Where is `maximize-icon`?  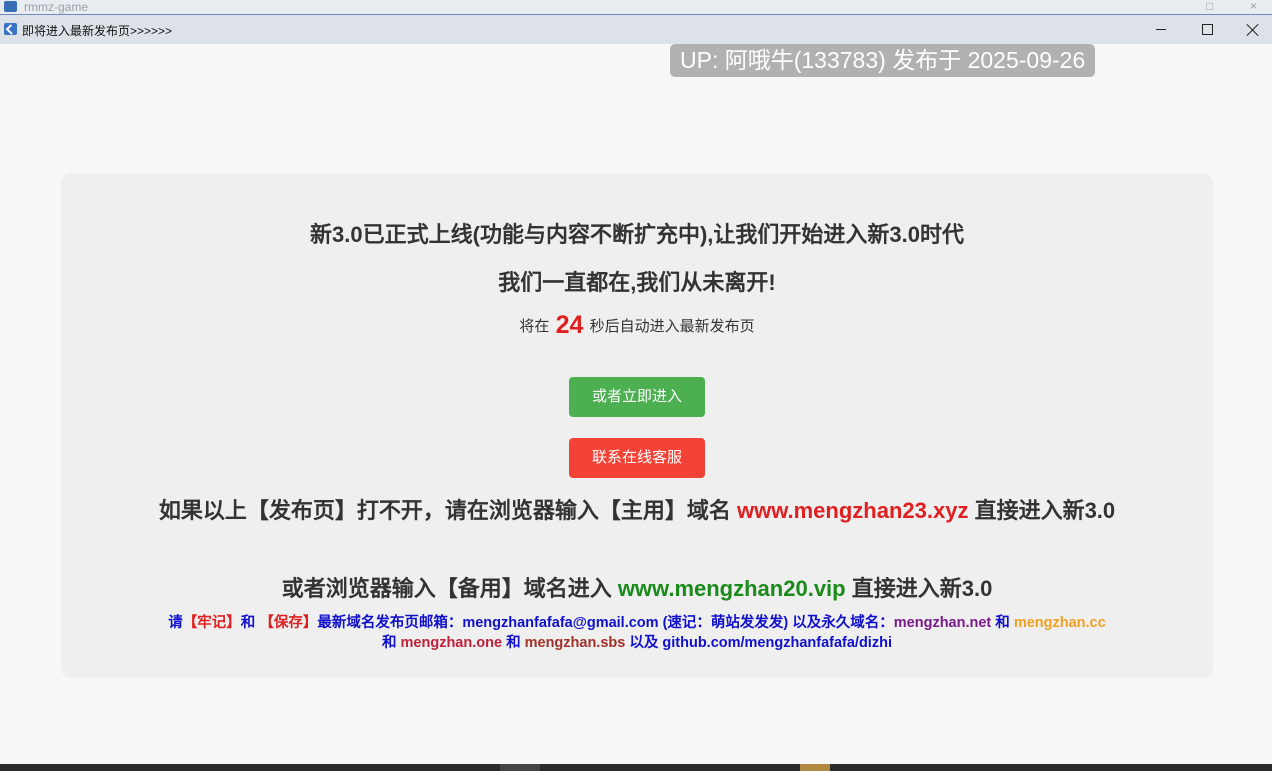
maximize-icon is located at coordinates (1207, 29).